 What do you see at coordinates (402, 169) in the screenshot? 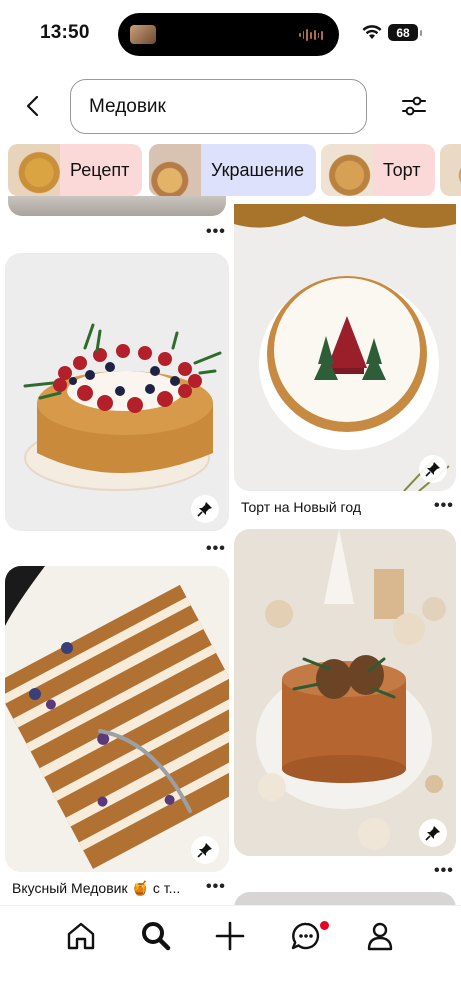
I see `chip-label: Торт` at bounding box center [402, 169].